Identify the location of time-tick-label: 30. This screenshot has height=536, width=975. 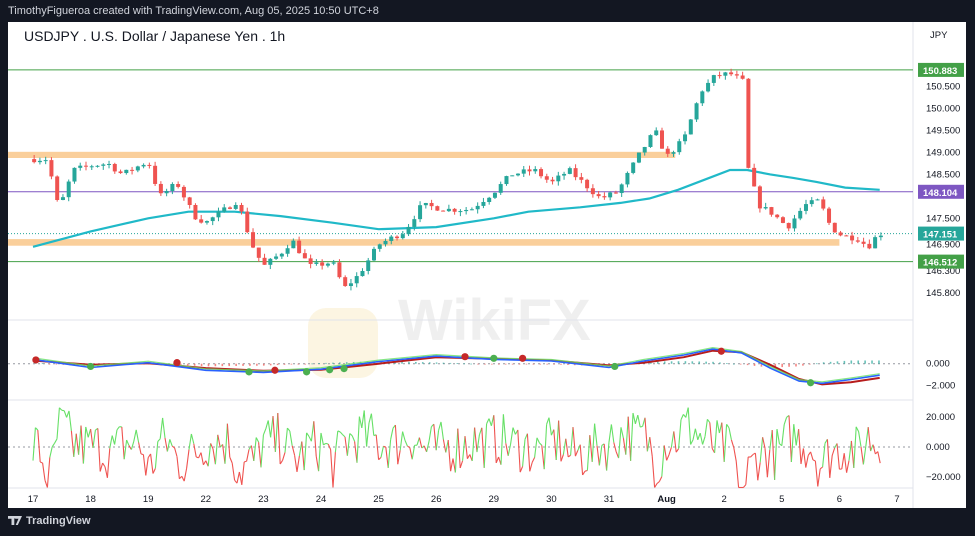
(551, 499).